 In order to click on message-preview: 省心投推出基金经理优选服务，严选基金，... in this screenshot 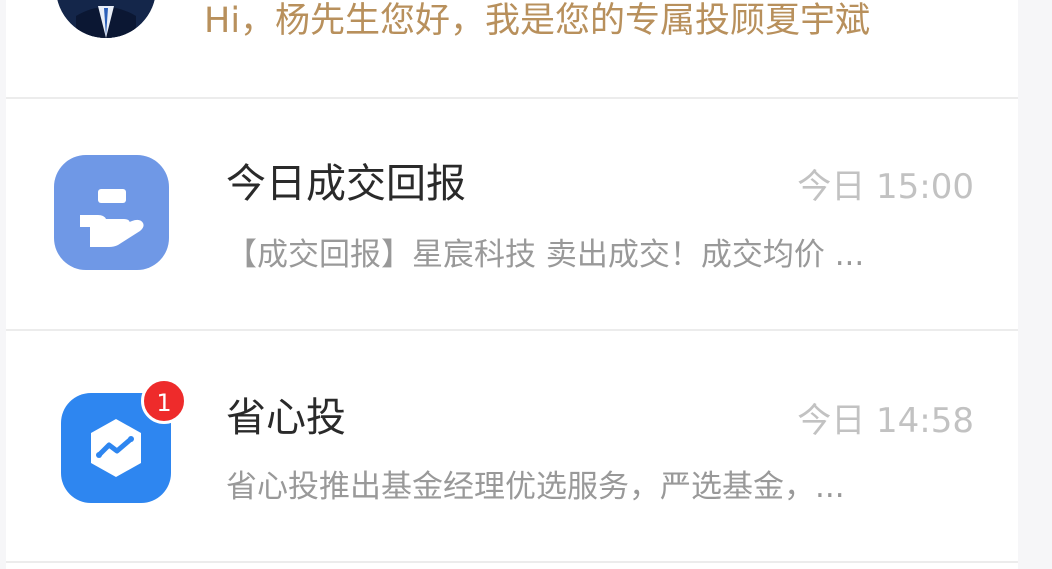, I will do `click(535, 487)`.